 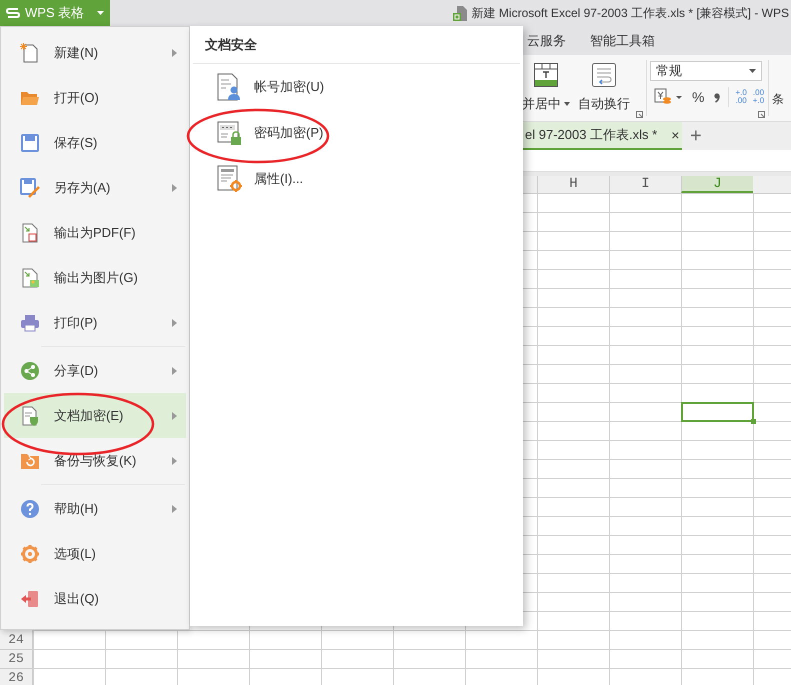 I want to click on gear-icon, so click(x=30, y=554).